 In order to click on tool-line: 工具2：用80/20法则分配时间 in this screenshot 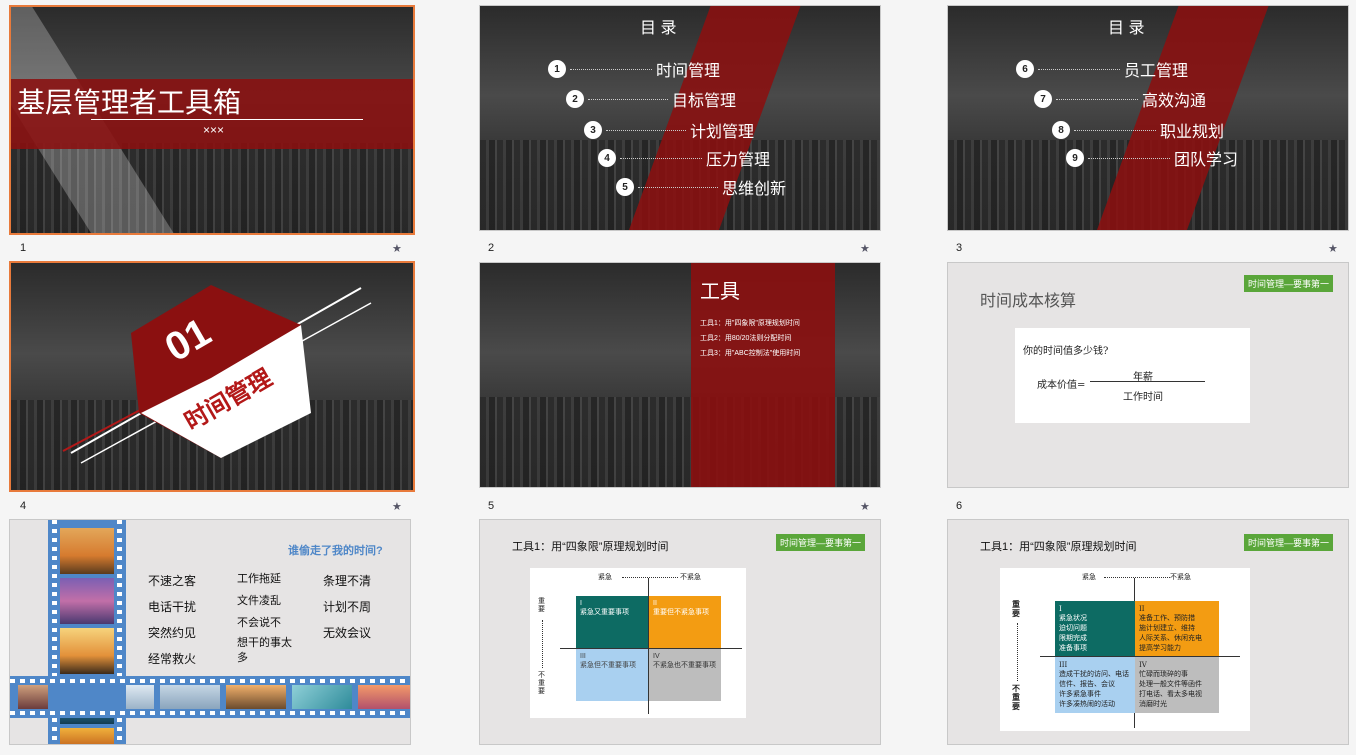, I will do `click(746, 338)`.